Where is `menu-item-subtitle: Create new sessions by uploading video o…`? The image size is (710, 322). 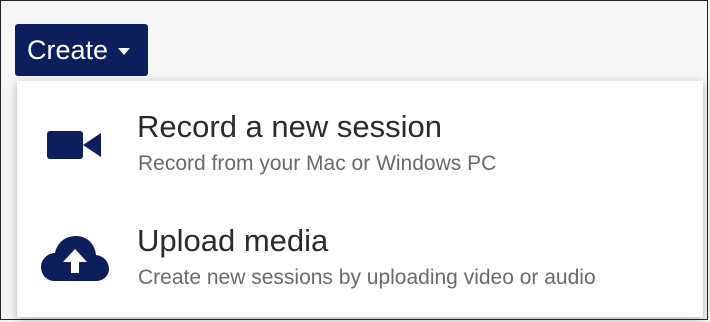 menu-item-subtitle: Create new sessions by uploading video o… is located at coordinates (367, 277).